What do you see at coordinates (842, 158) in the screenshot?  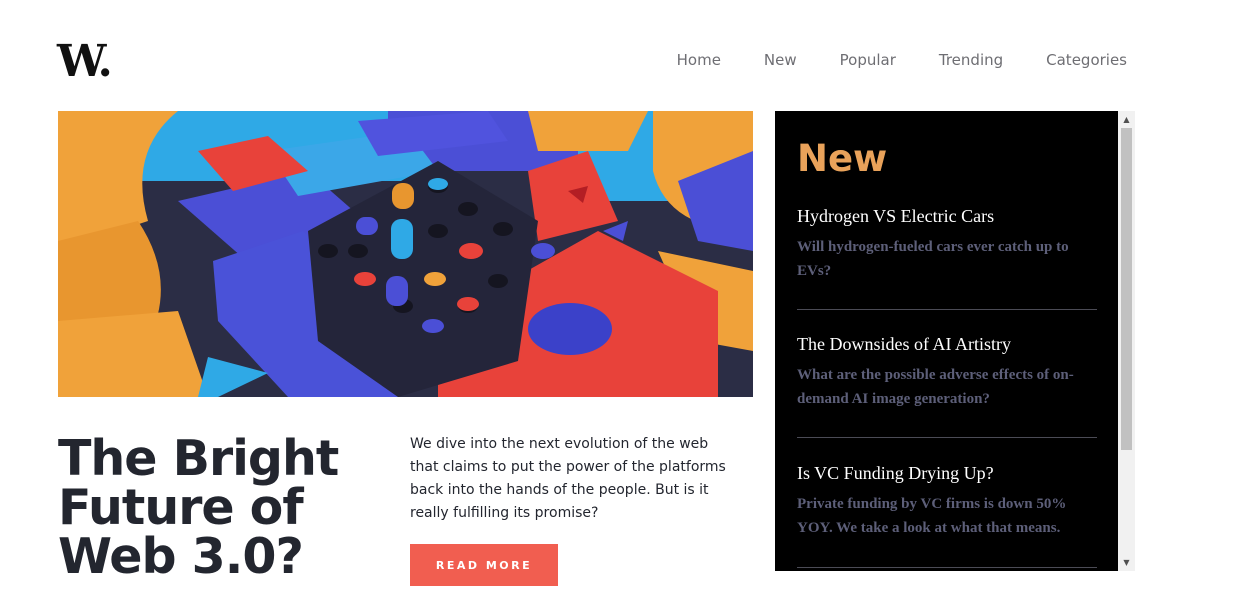 I see `new-panel-title: New` at bounding box center [842, 158].